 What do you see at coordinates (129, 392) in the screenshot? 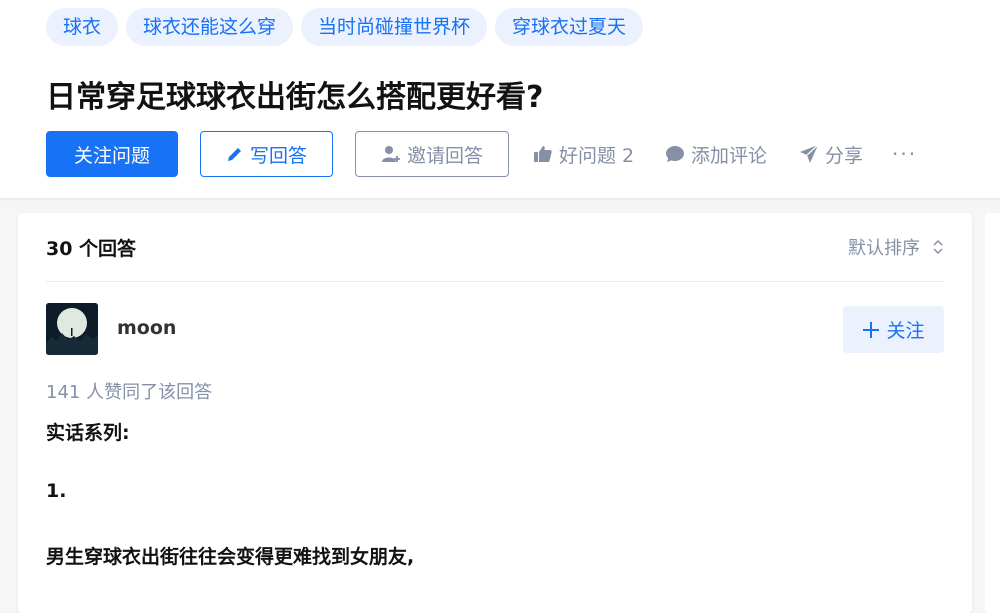
I see `upvote-summary: 141 人赞同了该回答` at bounding box center [129, 392].